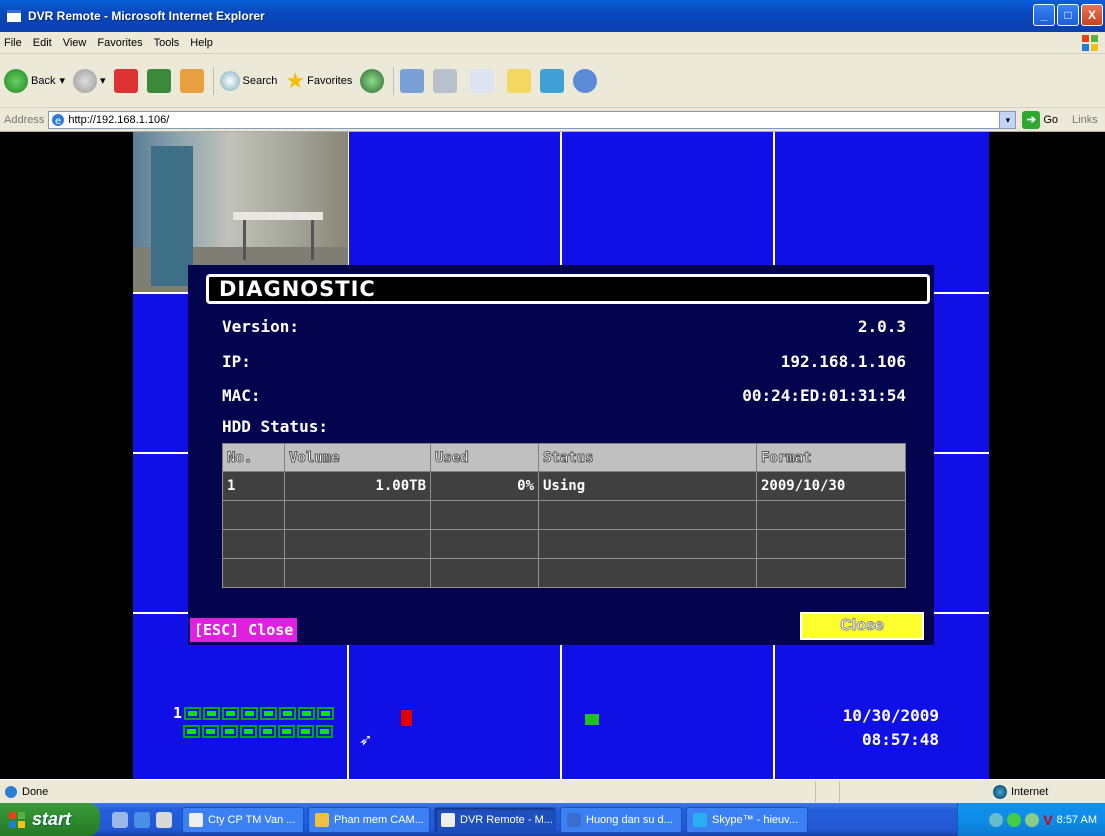  Describe the element at coordinates (1068, 15) in the screenshot. I see `maximize-button: □` at that location.